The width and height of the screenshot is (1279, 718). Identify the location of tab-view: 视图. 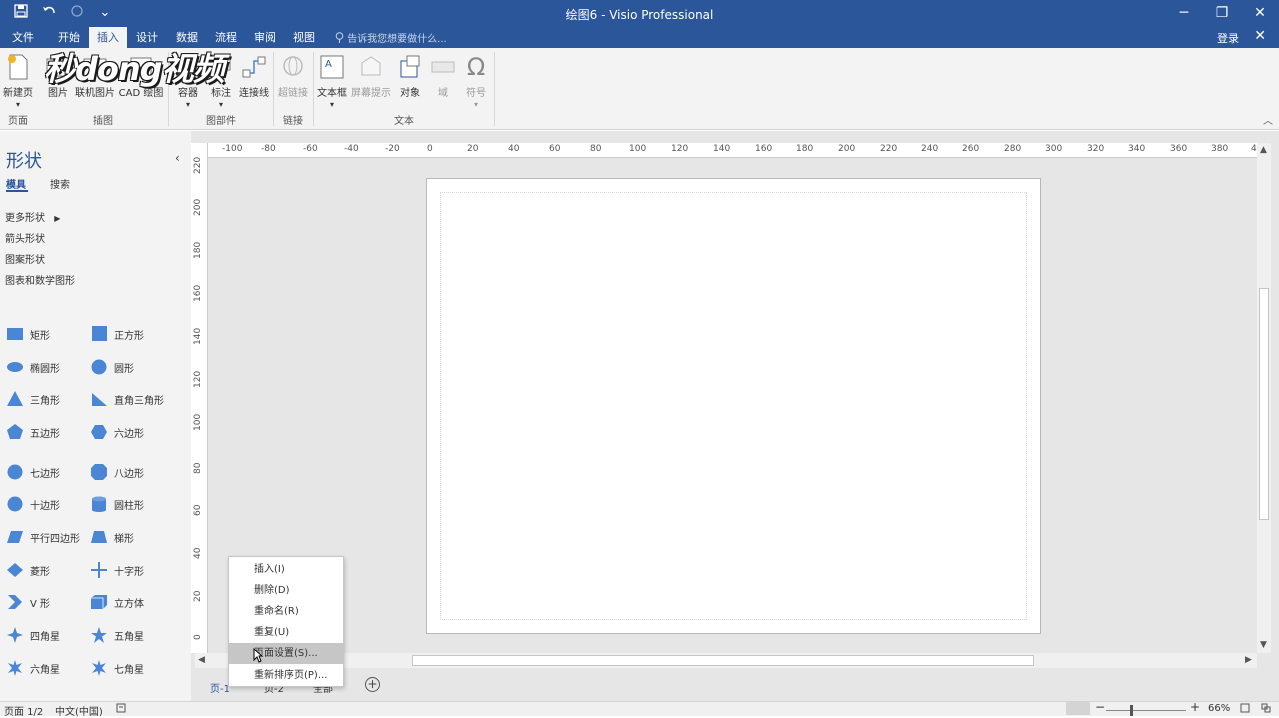
(304, 37).